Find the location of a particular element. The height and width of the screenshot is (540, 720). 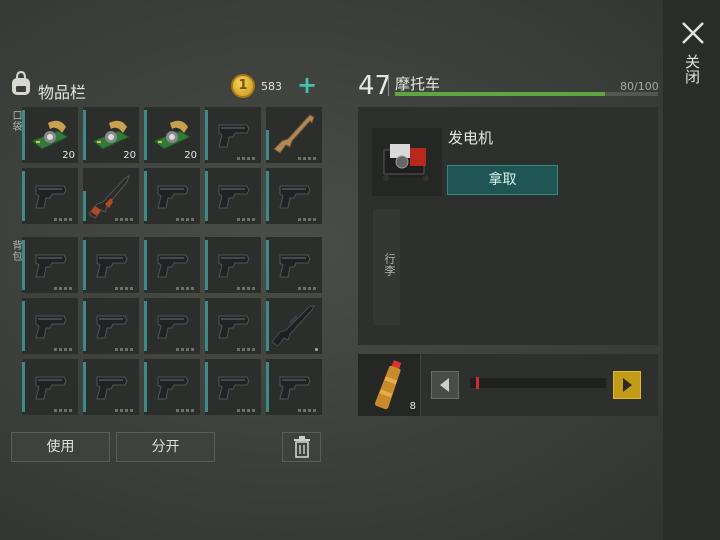

cargo-label: 行李 is located at coordinates (389, 265).